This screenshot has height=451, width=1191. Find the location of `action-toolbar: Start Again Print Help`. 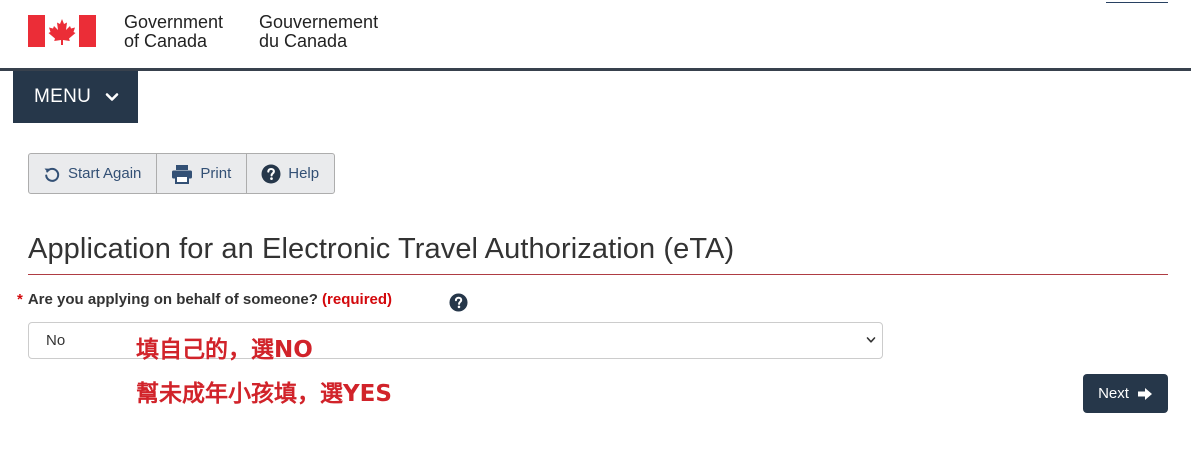

action-toolbar: Start Again Print Help is located at coordinates (182, 173).